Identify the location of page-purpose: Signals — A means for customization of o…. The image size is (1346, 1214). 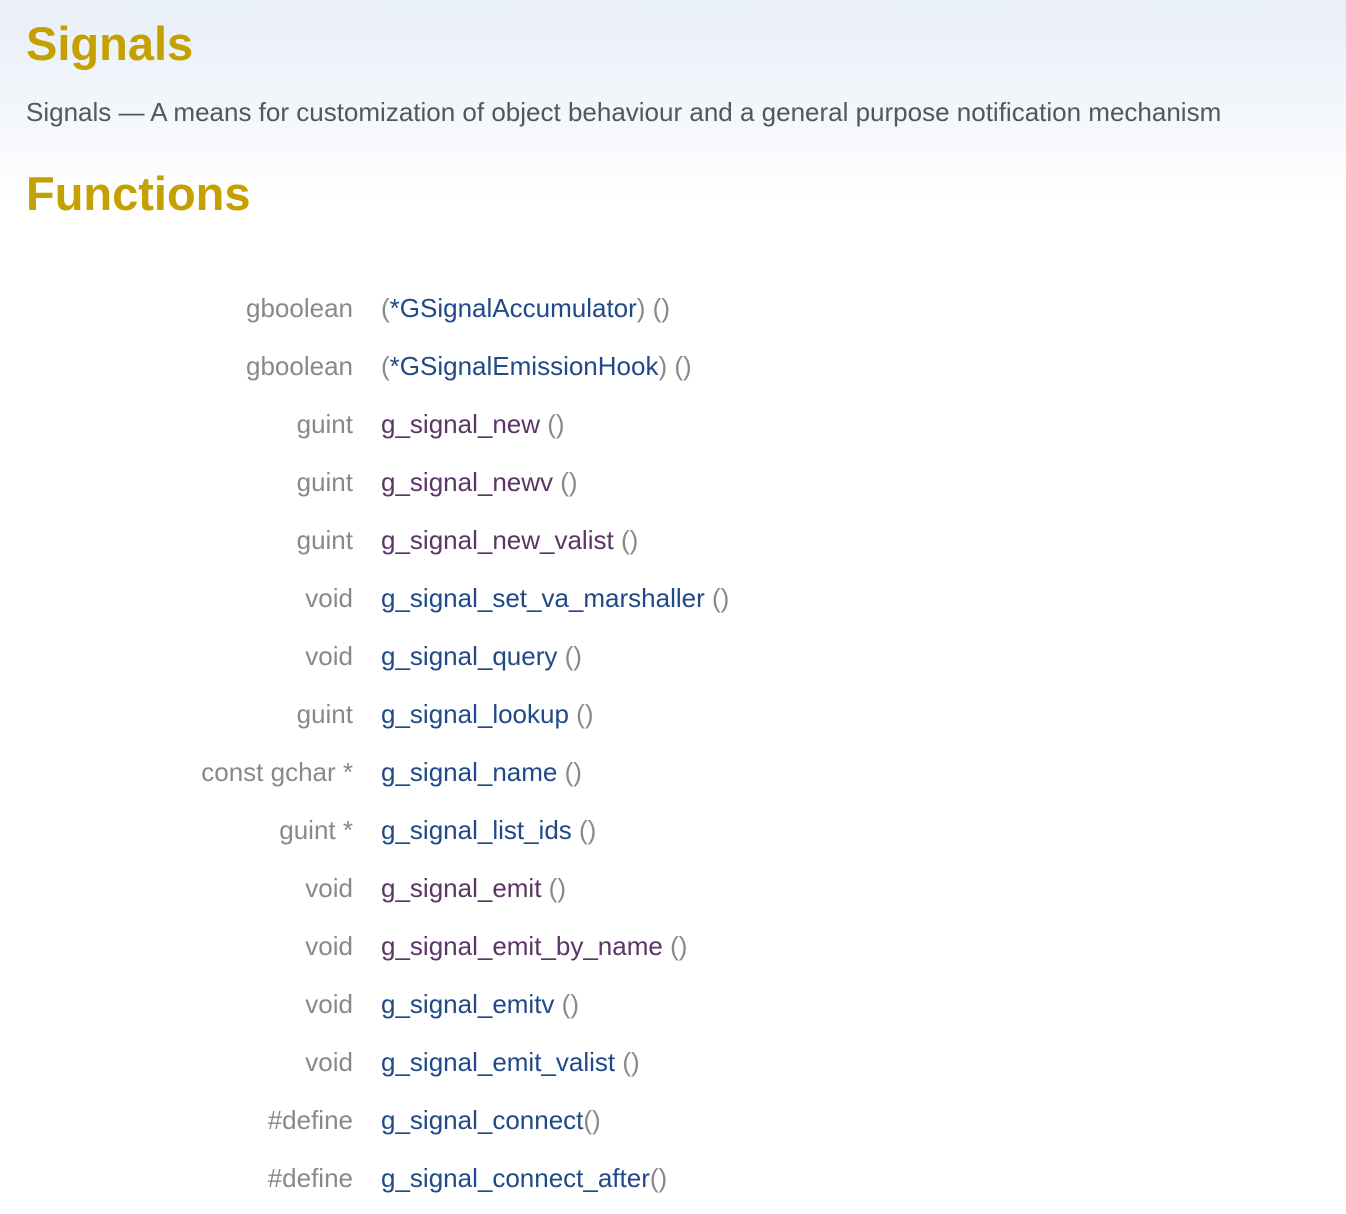
(624, 112).